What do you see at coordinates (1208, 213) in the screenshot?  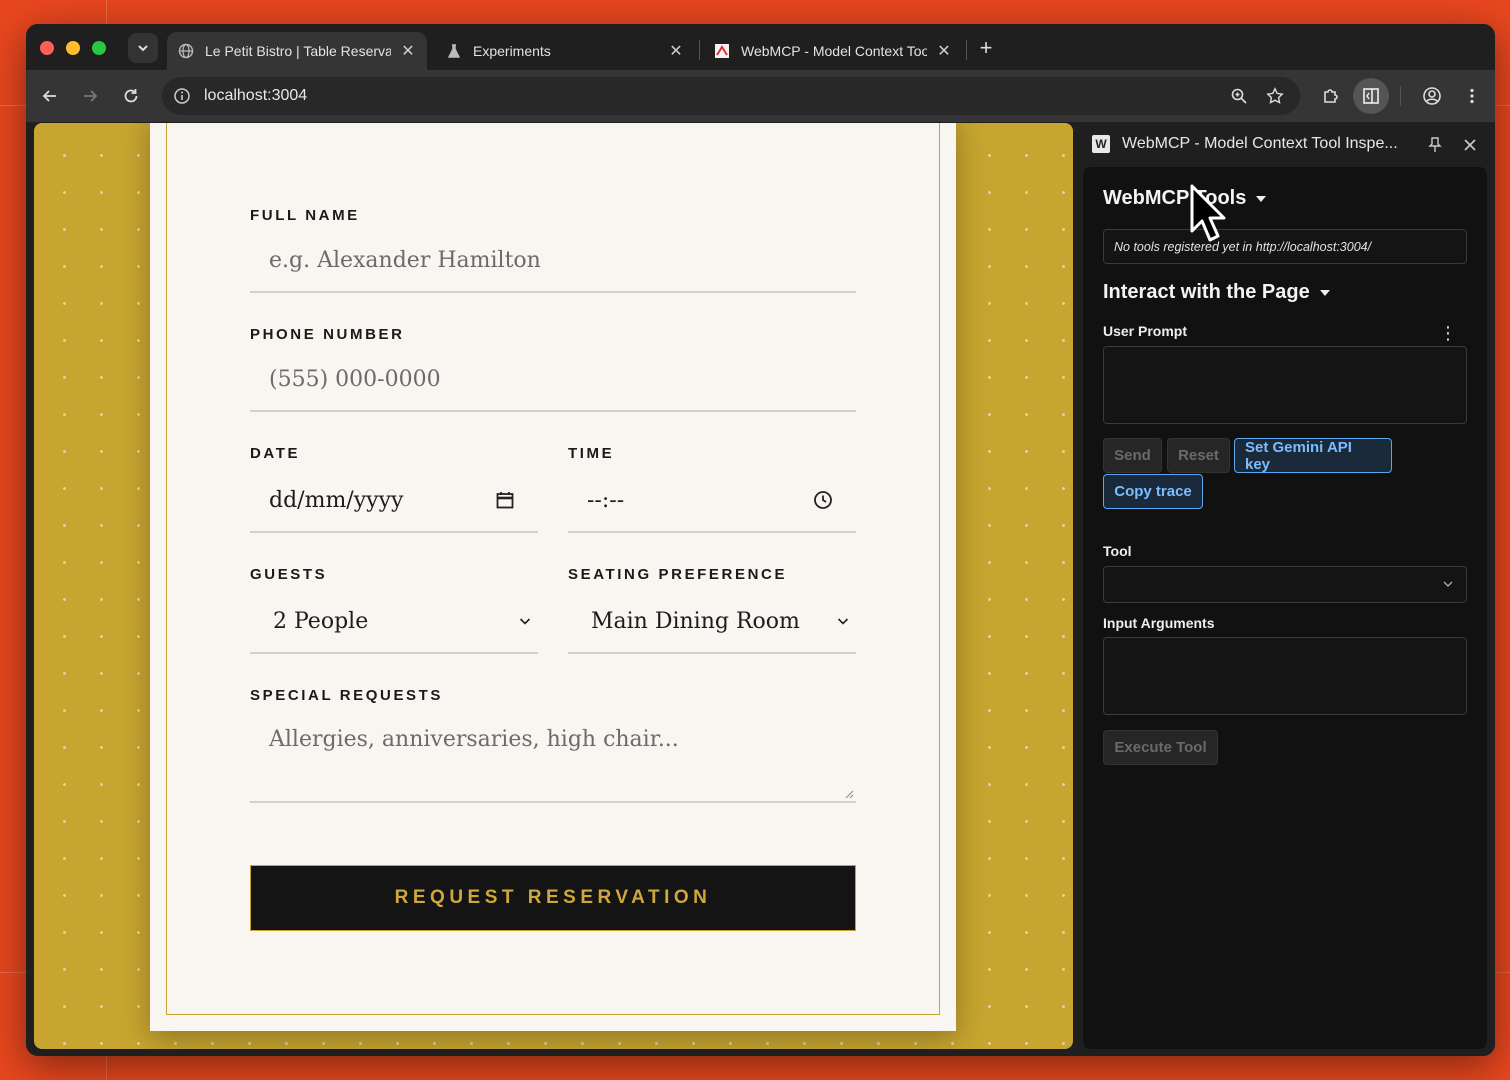 I see `mouse-cursor-icon` at bounding box center [1208, 213].